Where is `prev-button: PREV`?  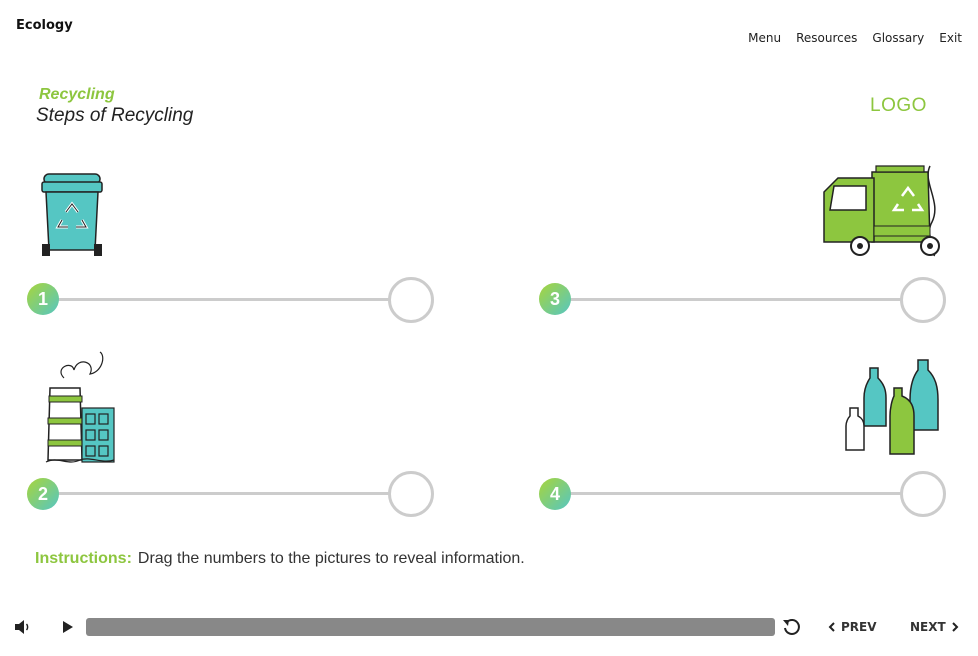
prev-button: PREV is located at coordinates (852, 627).